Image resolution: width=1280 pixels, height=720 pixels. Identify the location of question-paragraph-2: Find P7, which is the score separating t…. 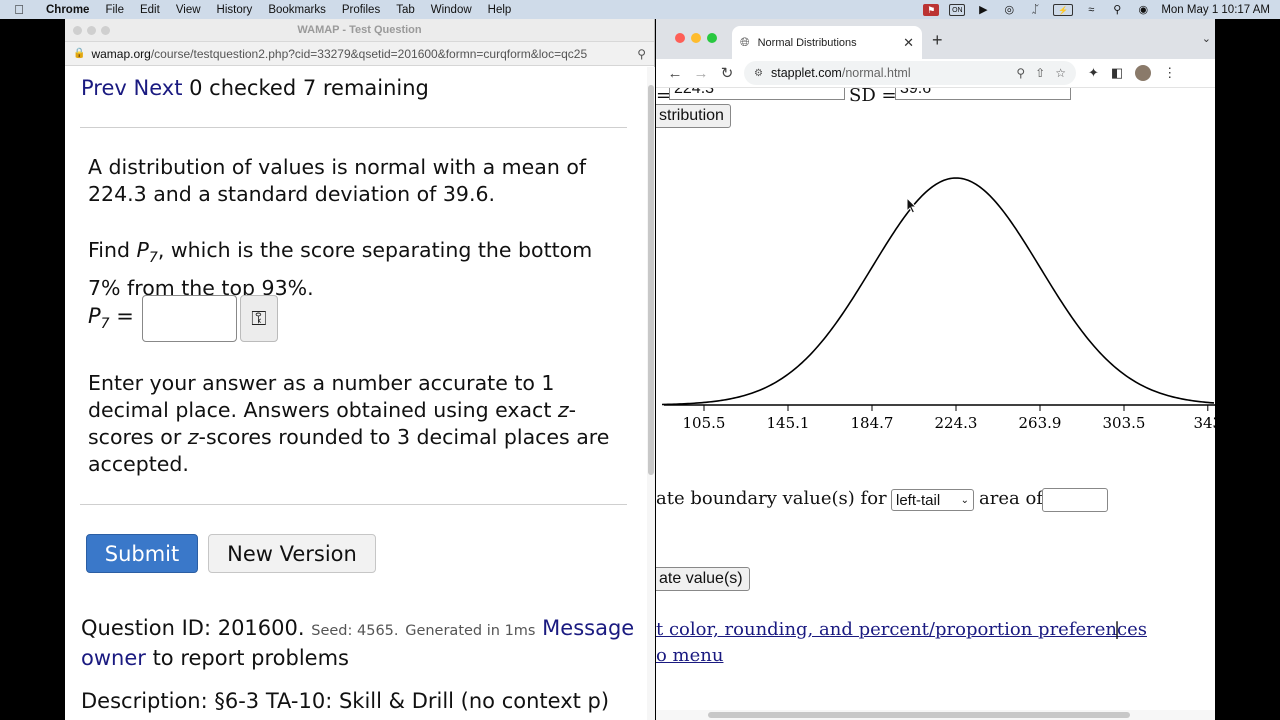
(358, 269).